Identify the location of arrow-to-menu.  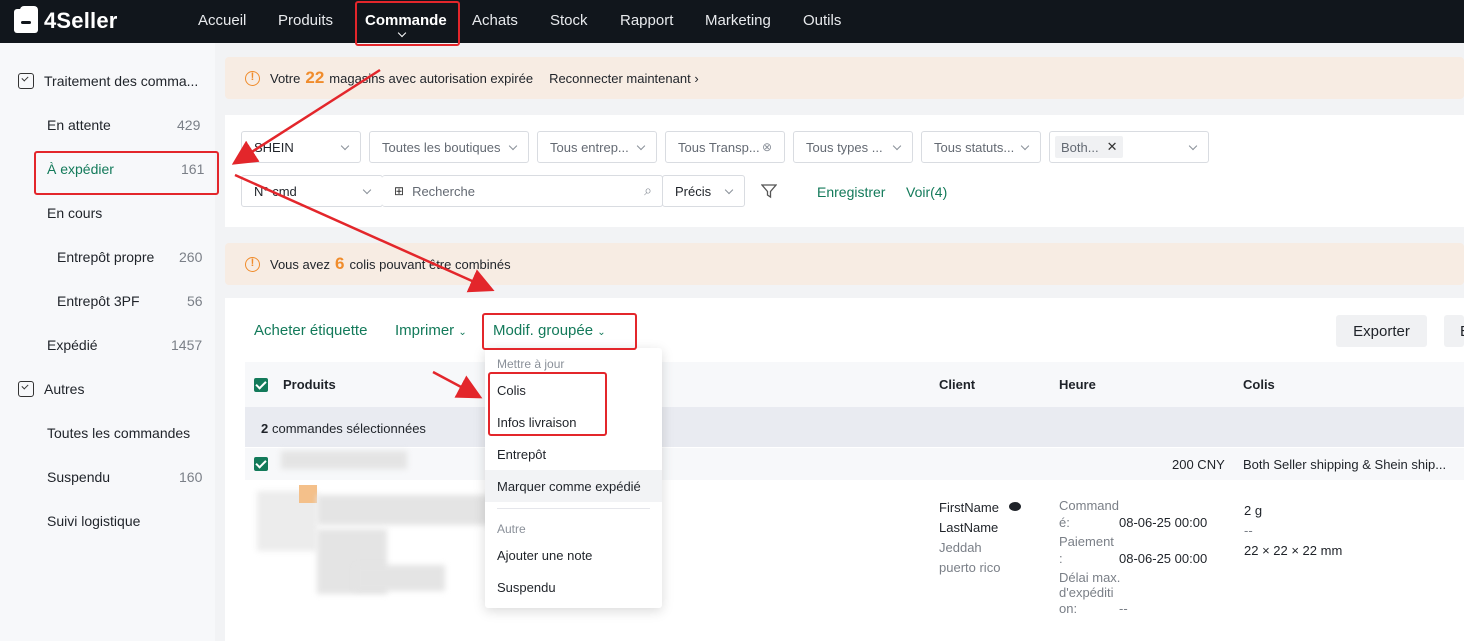
(457, 384).